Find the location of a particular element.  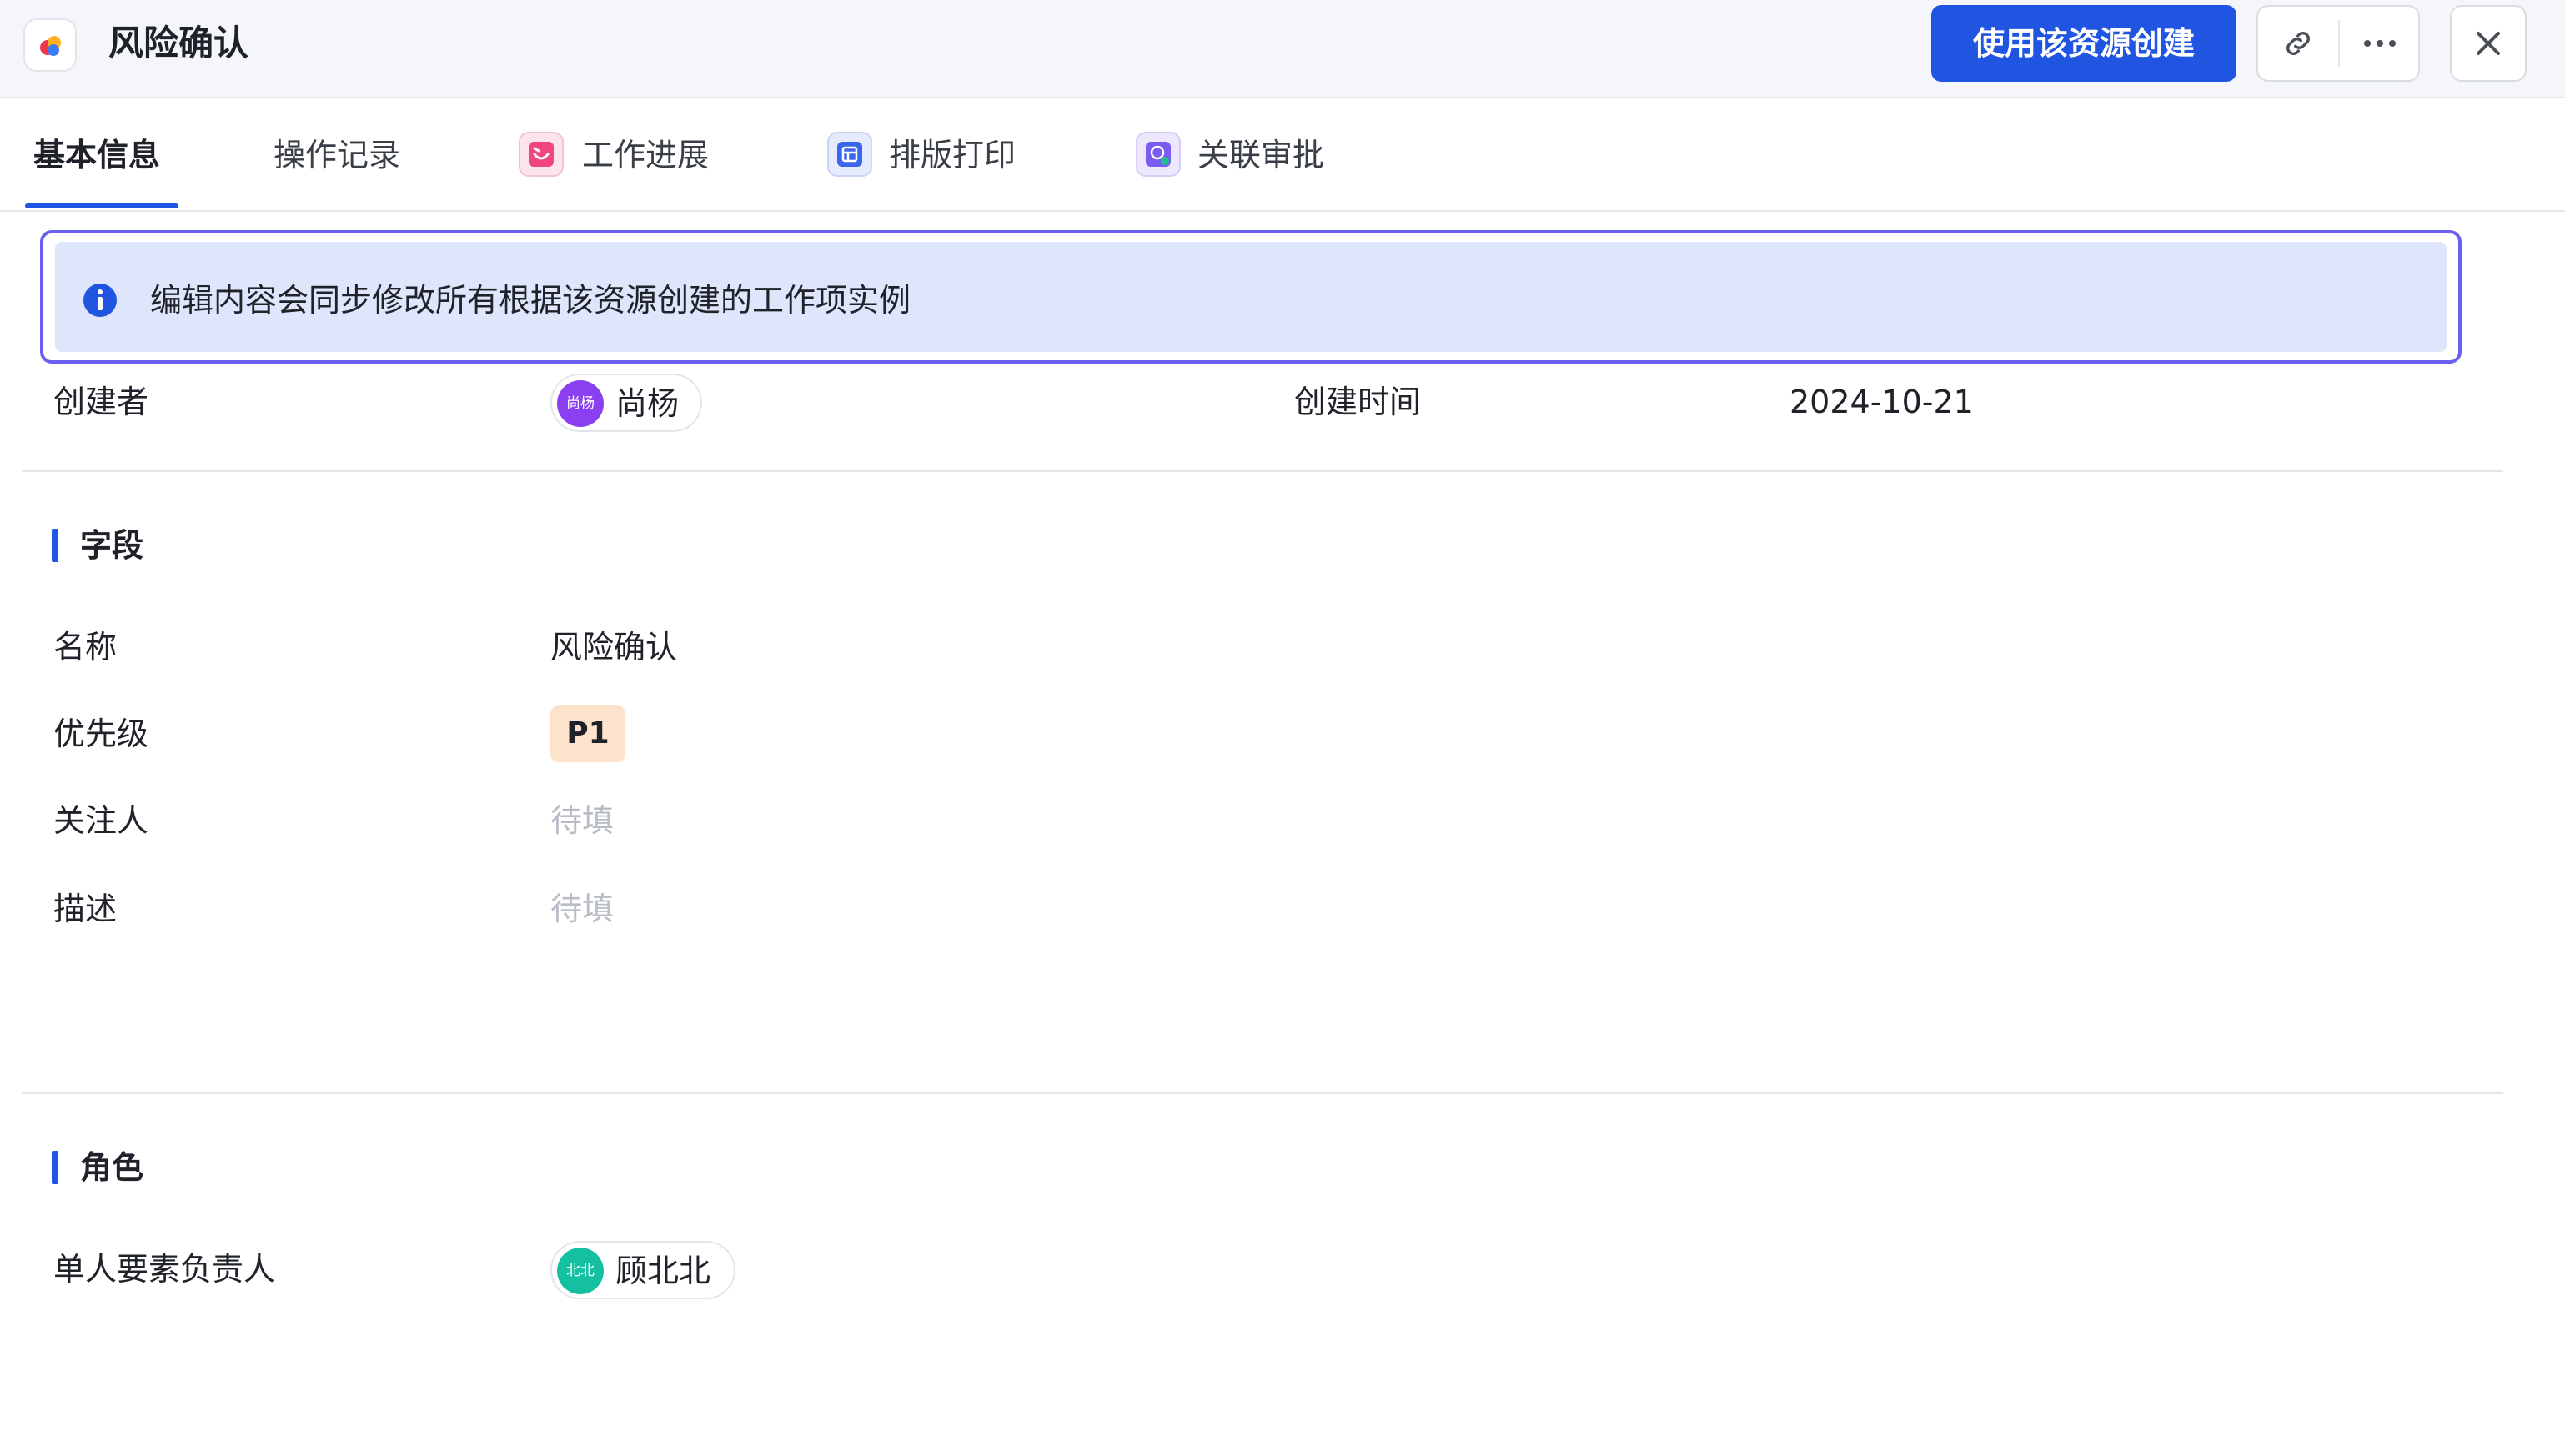

info-icon is located at coordinates (100, 300).